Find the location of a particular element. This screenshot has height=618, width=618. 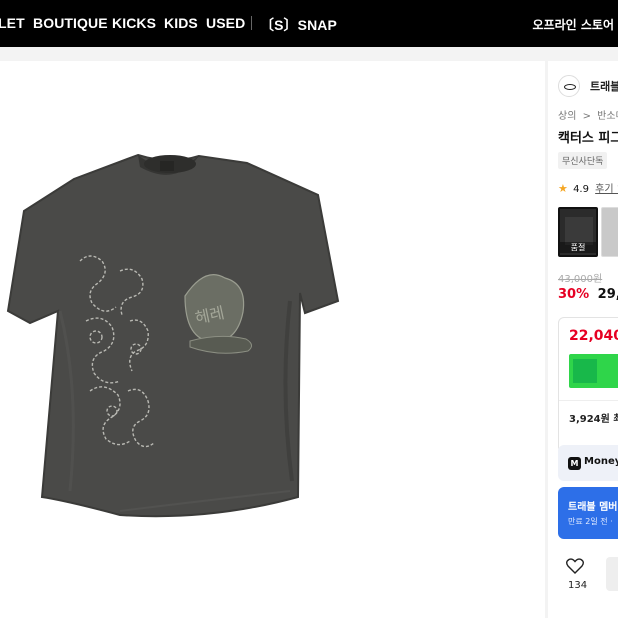

discount-rate: 30% is located at coordinates (574, 294).